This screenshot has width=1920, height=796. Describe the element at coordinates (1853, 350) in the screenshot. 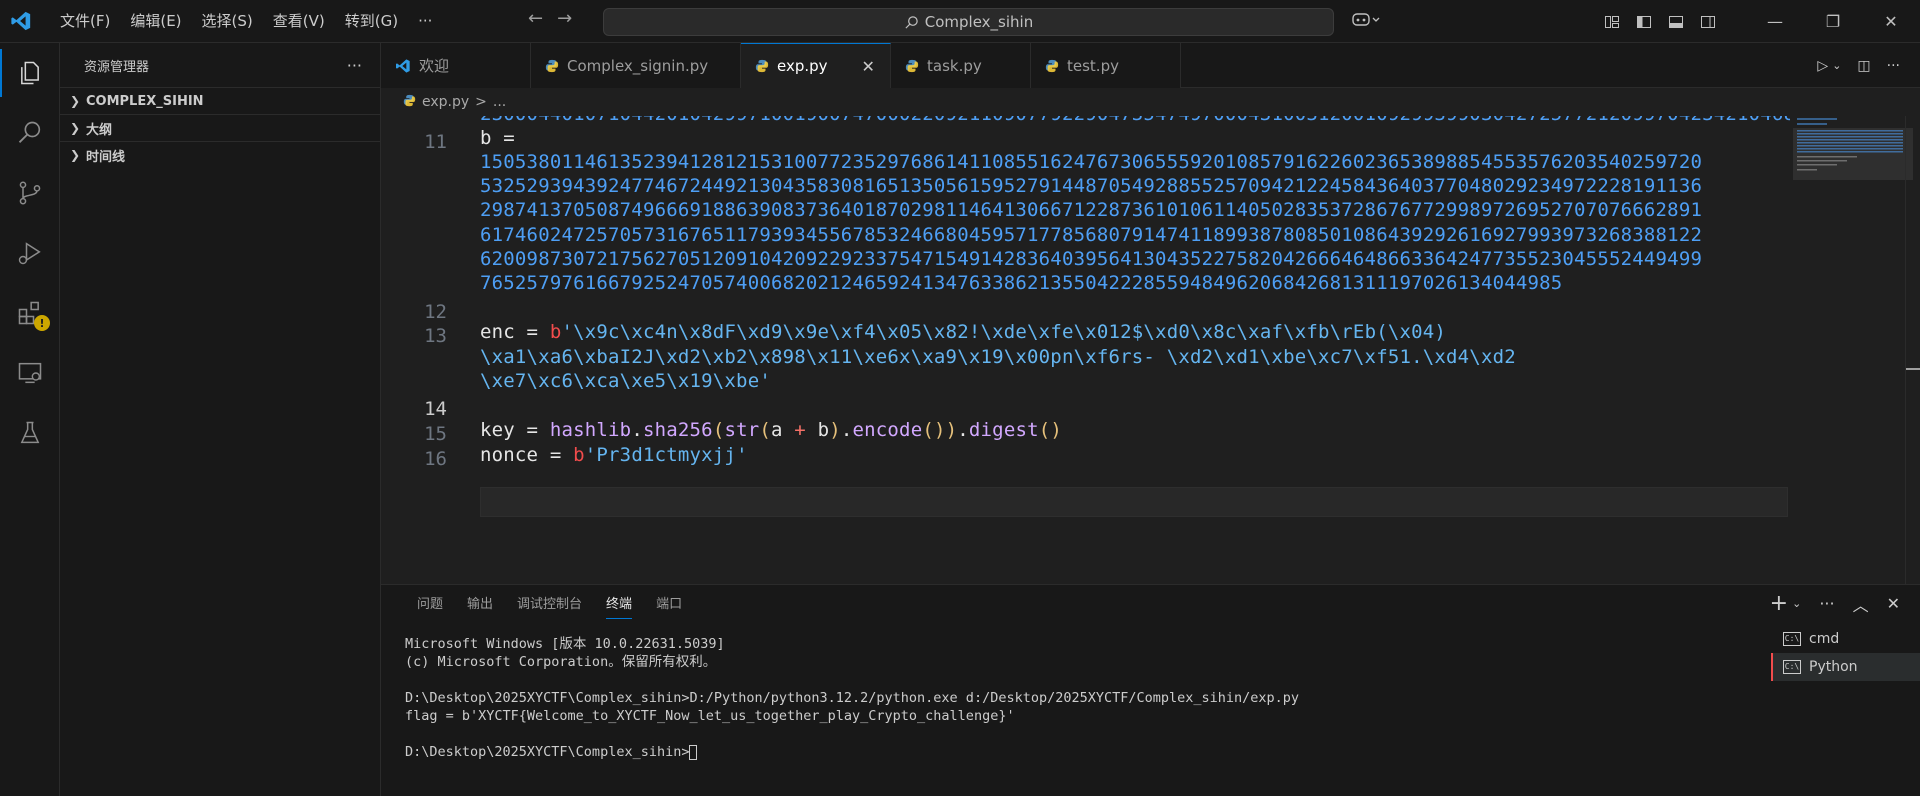

I see `minimap` at that location.